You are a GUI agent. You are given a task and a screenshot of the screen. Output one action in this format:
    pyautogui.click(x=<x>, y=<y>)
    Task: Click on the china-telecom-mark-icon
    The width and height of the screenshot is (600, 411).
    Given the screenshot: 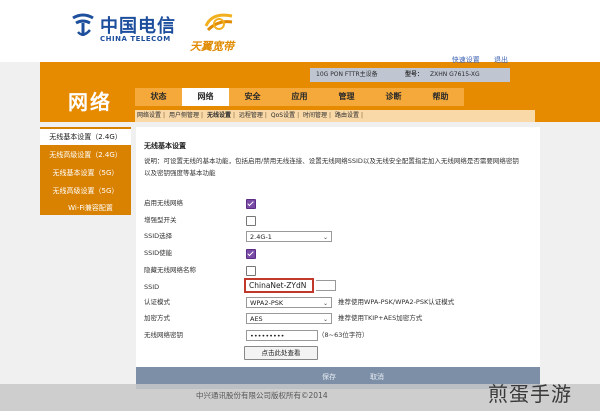 What is the action you would take?
    pyautogui.click(x=83, y=24)
    